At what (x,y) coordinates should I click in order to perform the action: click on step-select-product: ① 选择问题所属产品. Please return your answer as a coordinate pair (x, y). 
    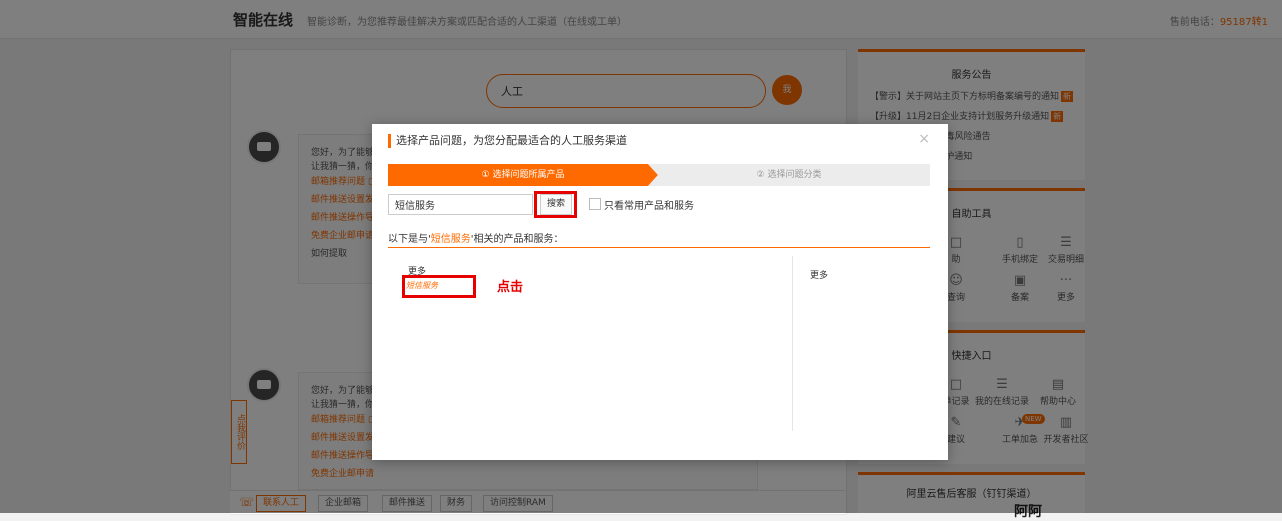
    Looking at the image, I should click on (523, 175).